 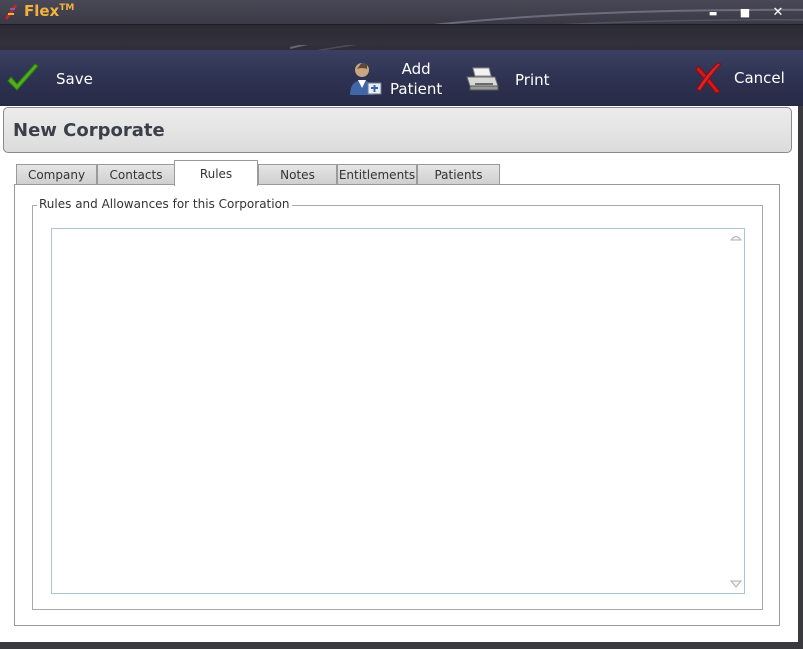 What do you see at coordinates (736, 237) in the screenshot?
I see `scroll-up-icon` at bounding box center [736, 237].